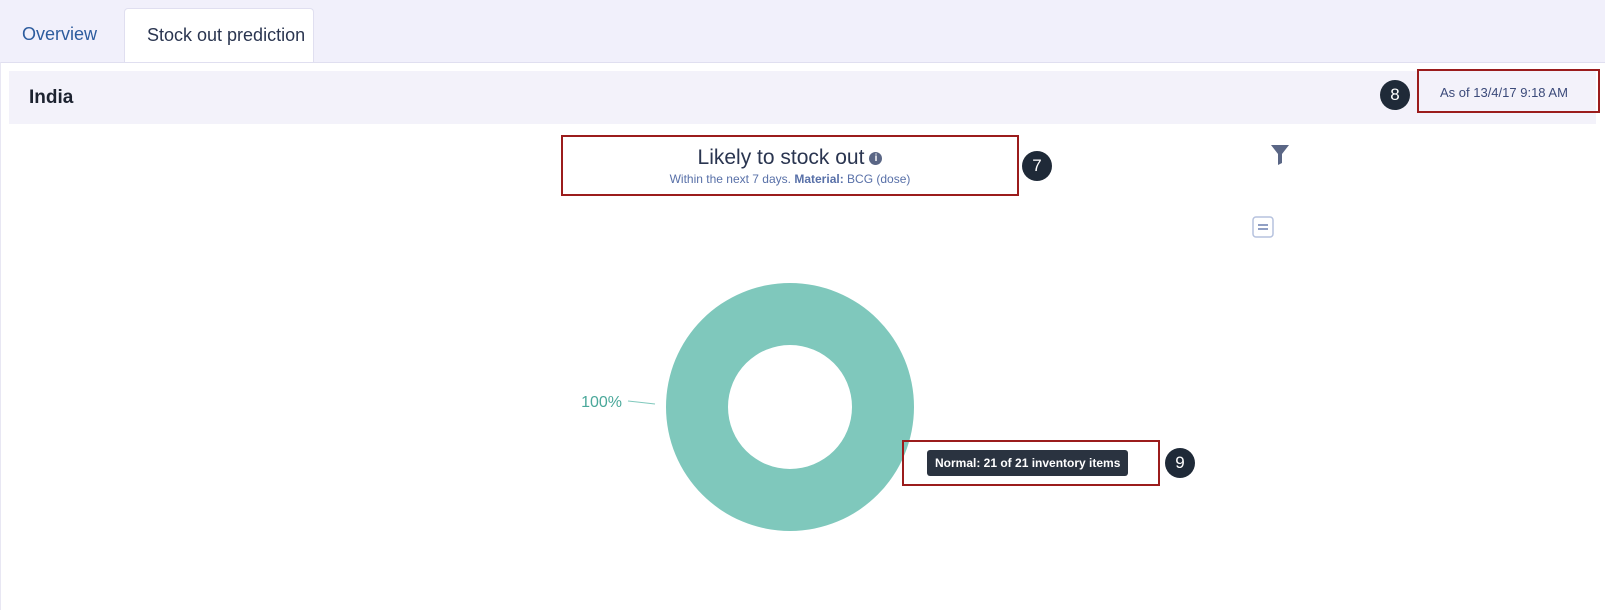 The height and width of the screenshot is (610, 1605). What do you see at coordinates (876, 158) in the screenshot?
I see `info-icon: i` at bounding box center [876, 158].